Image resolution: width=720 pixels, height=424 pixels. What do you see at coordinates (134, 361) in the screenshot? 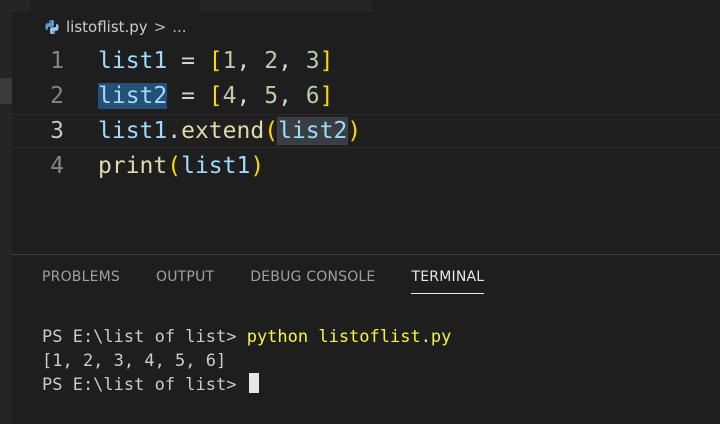
I see `terminal-output: [1, 2, 3, 4, 5, 6]` at bounding box center [134, 361].